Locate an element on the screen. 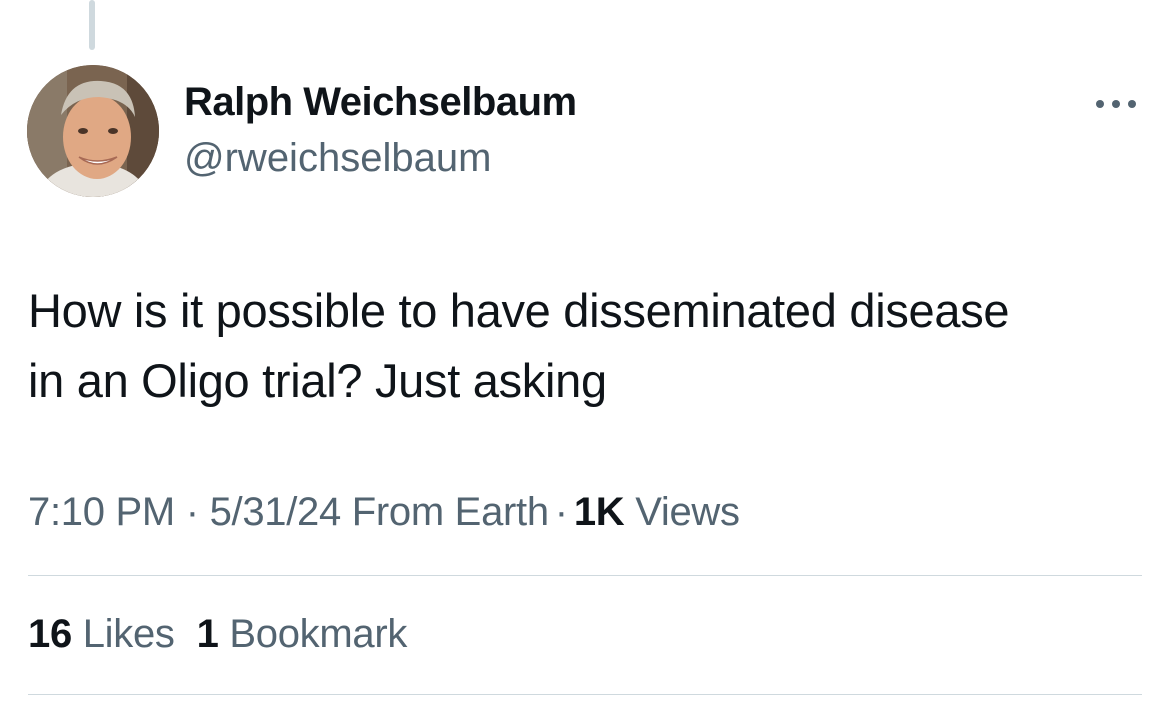  ellipsis-icon is located at coordinates (1116, 104).